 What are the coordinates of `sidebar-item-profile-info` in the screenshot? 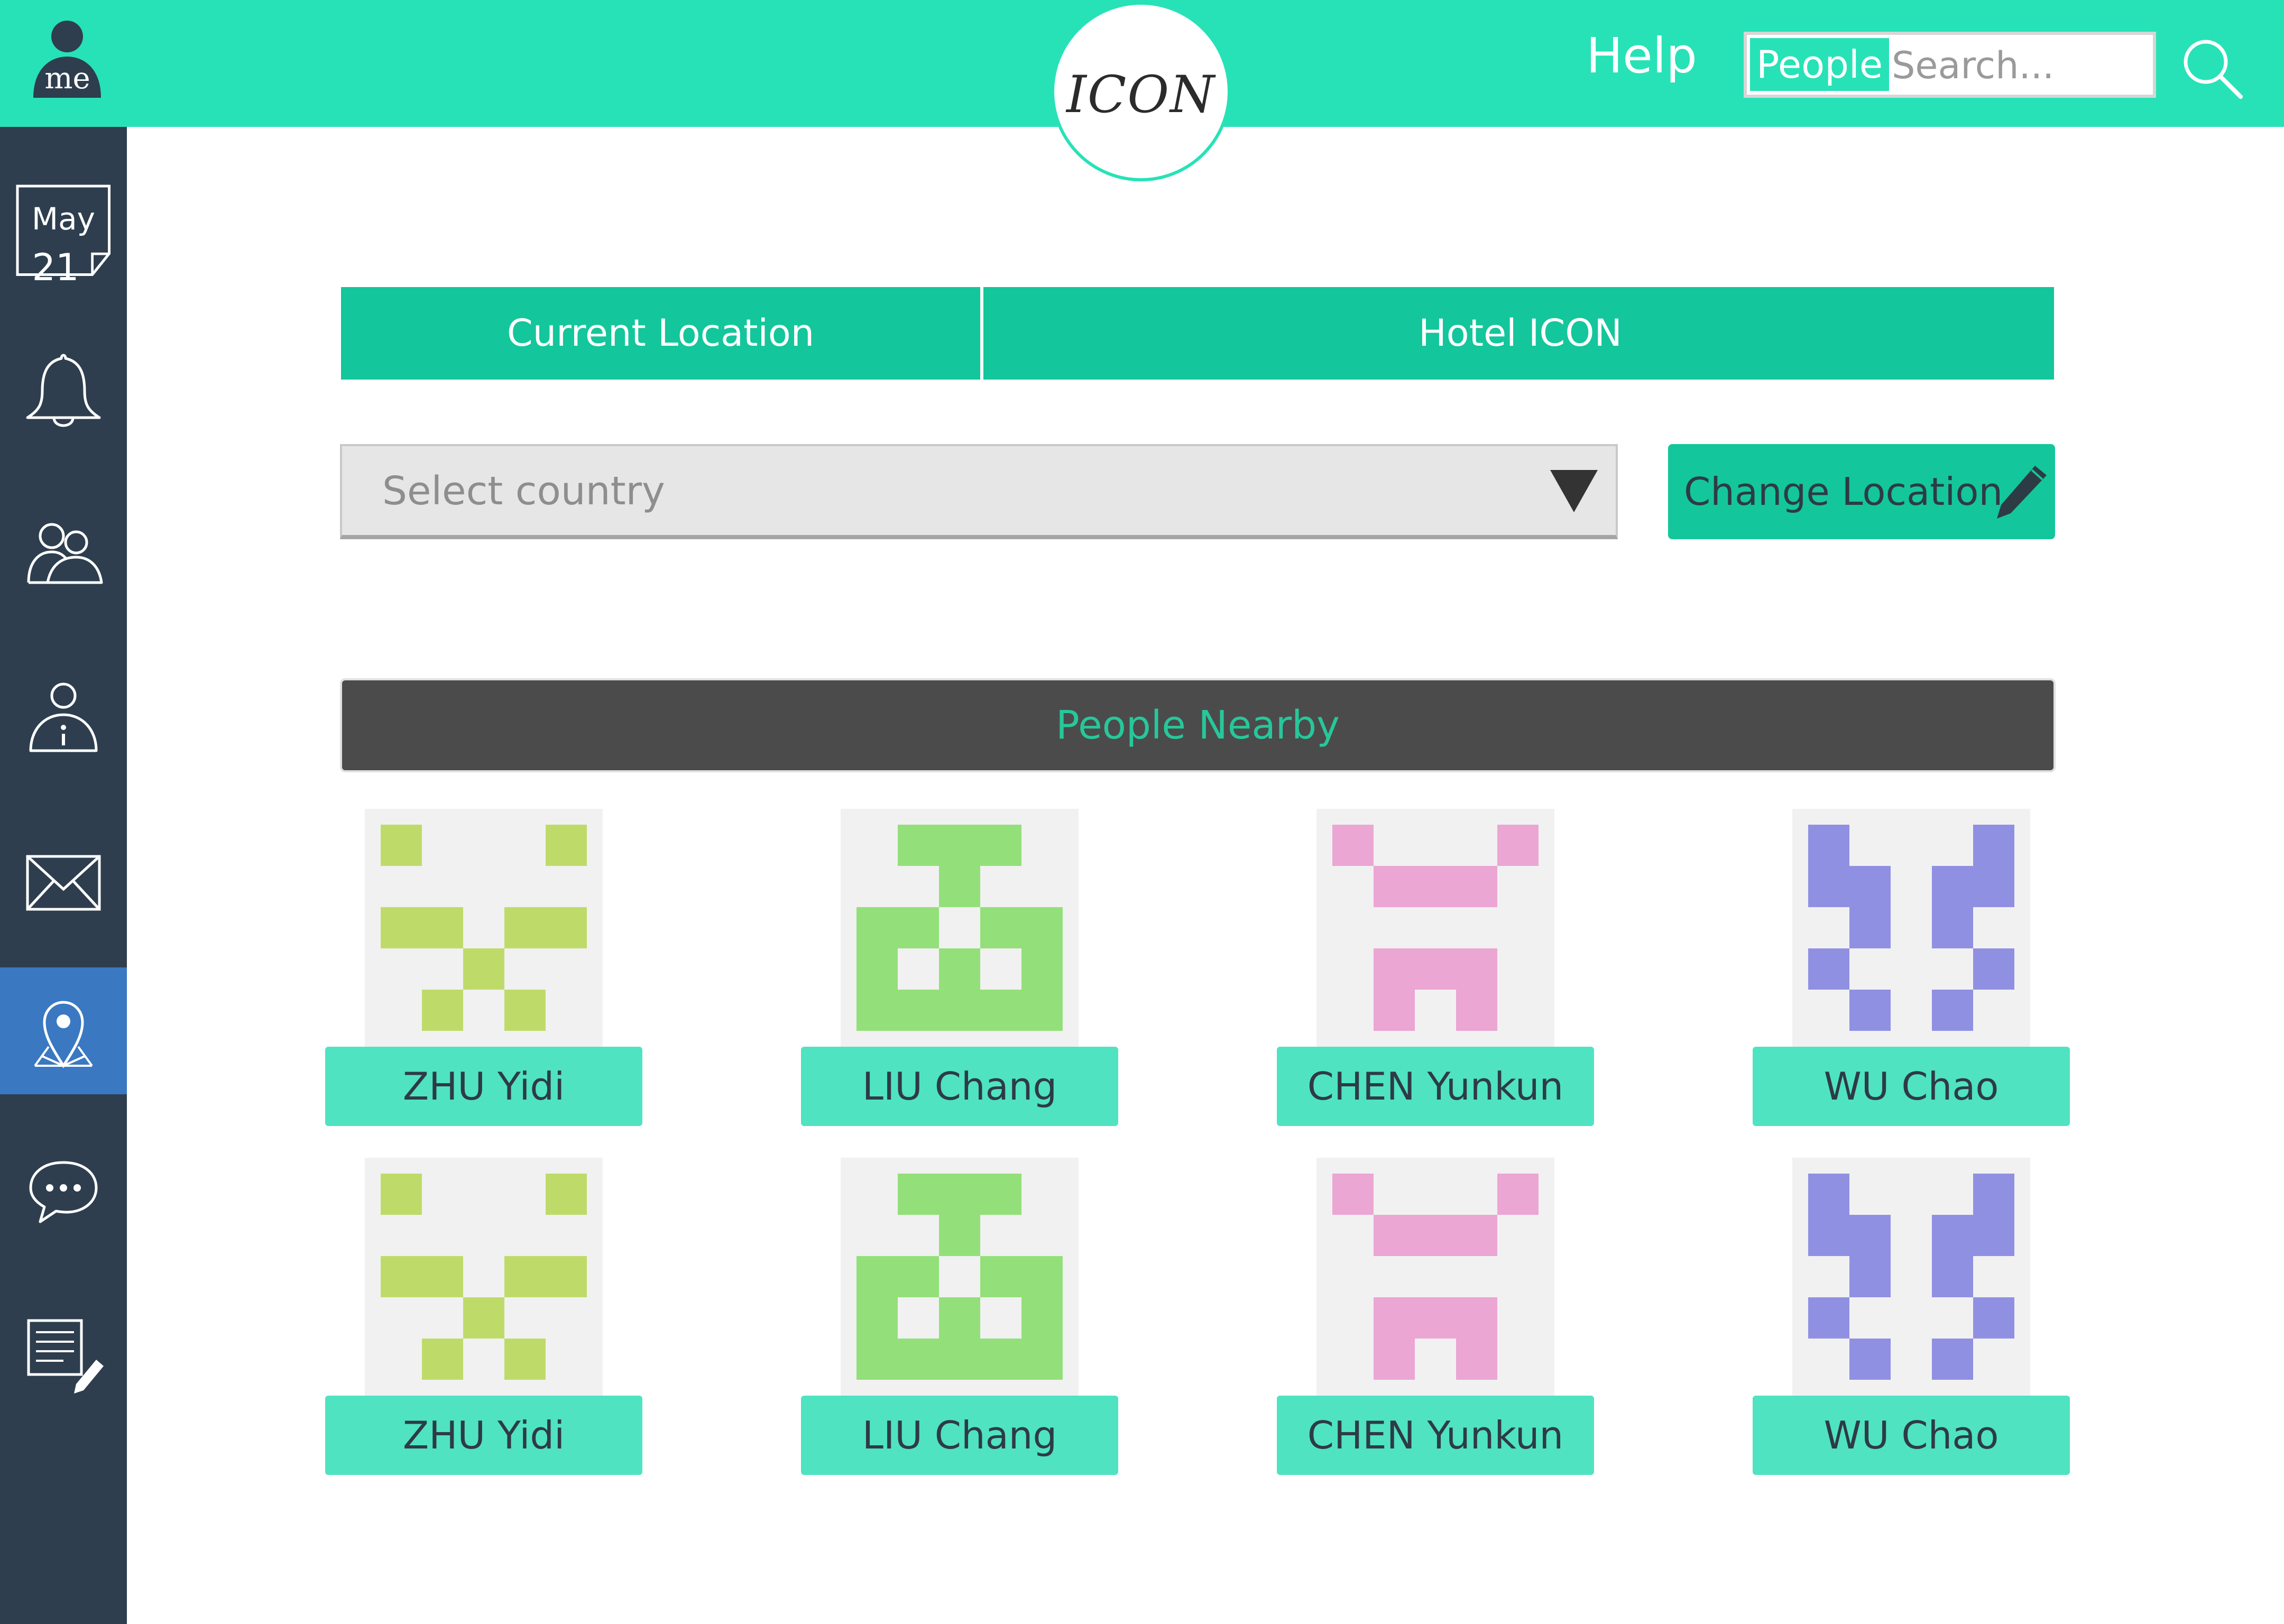 It's located at (63, 719).